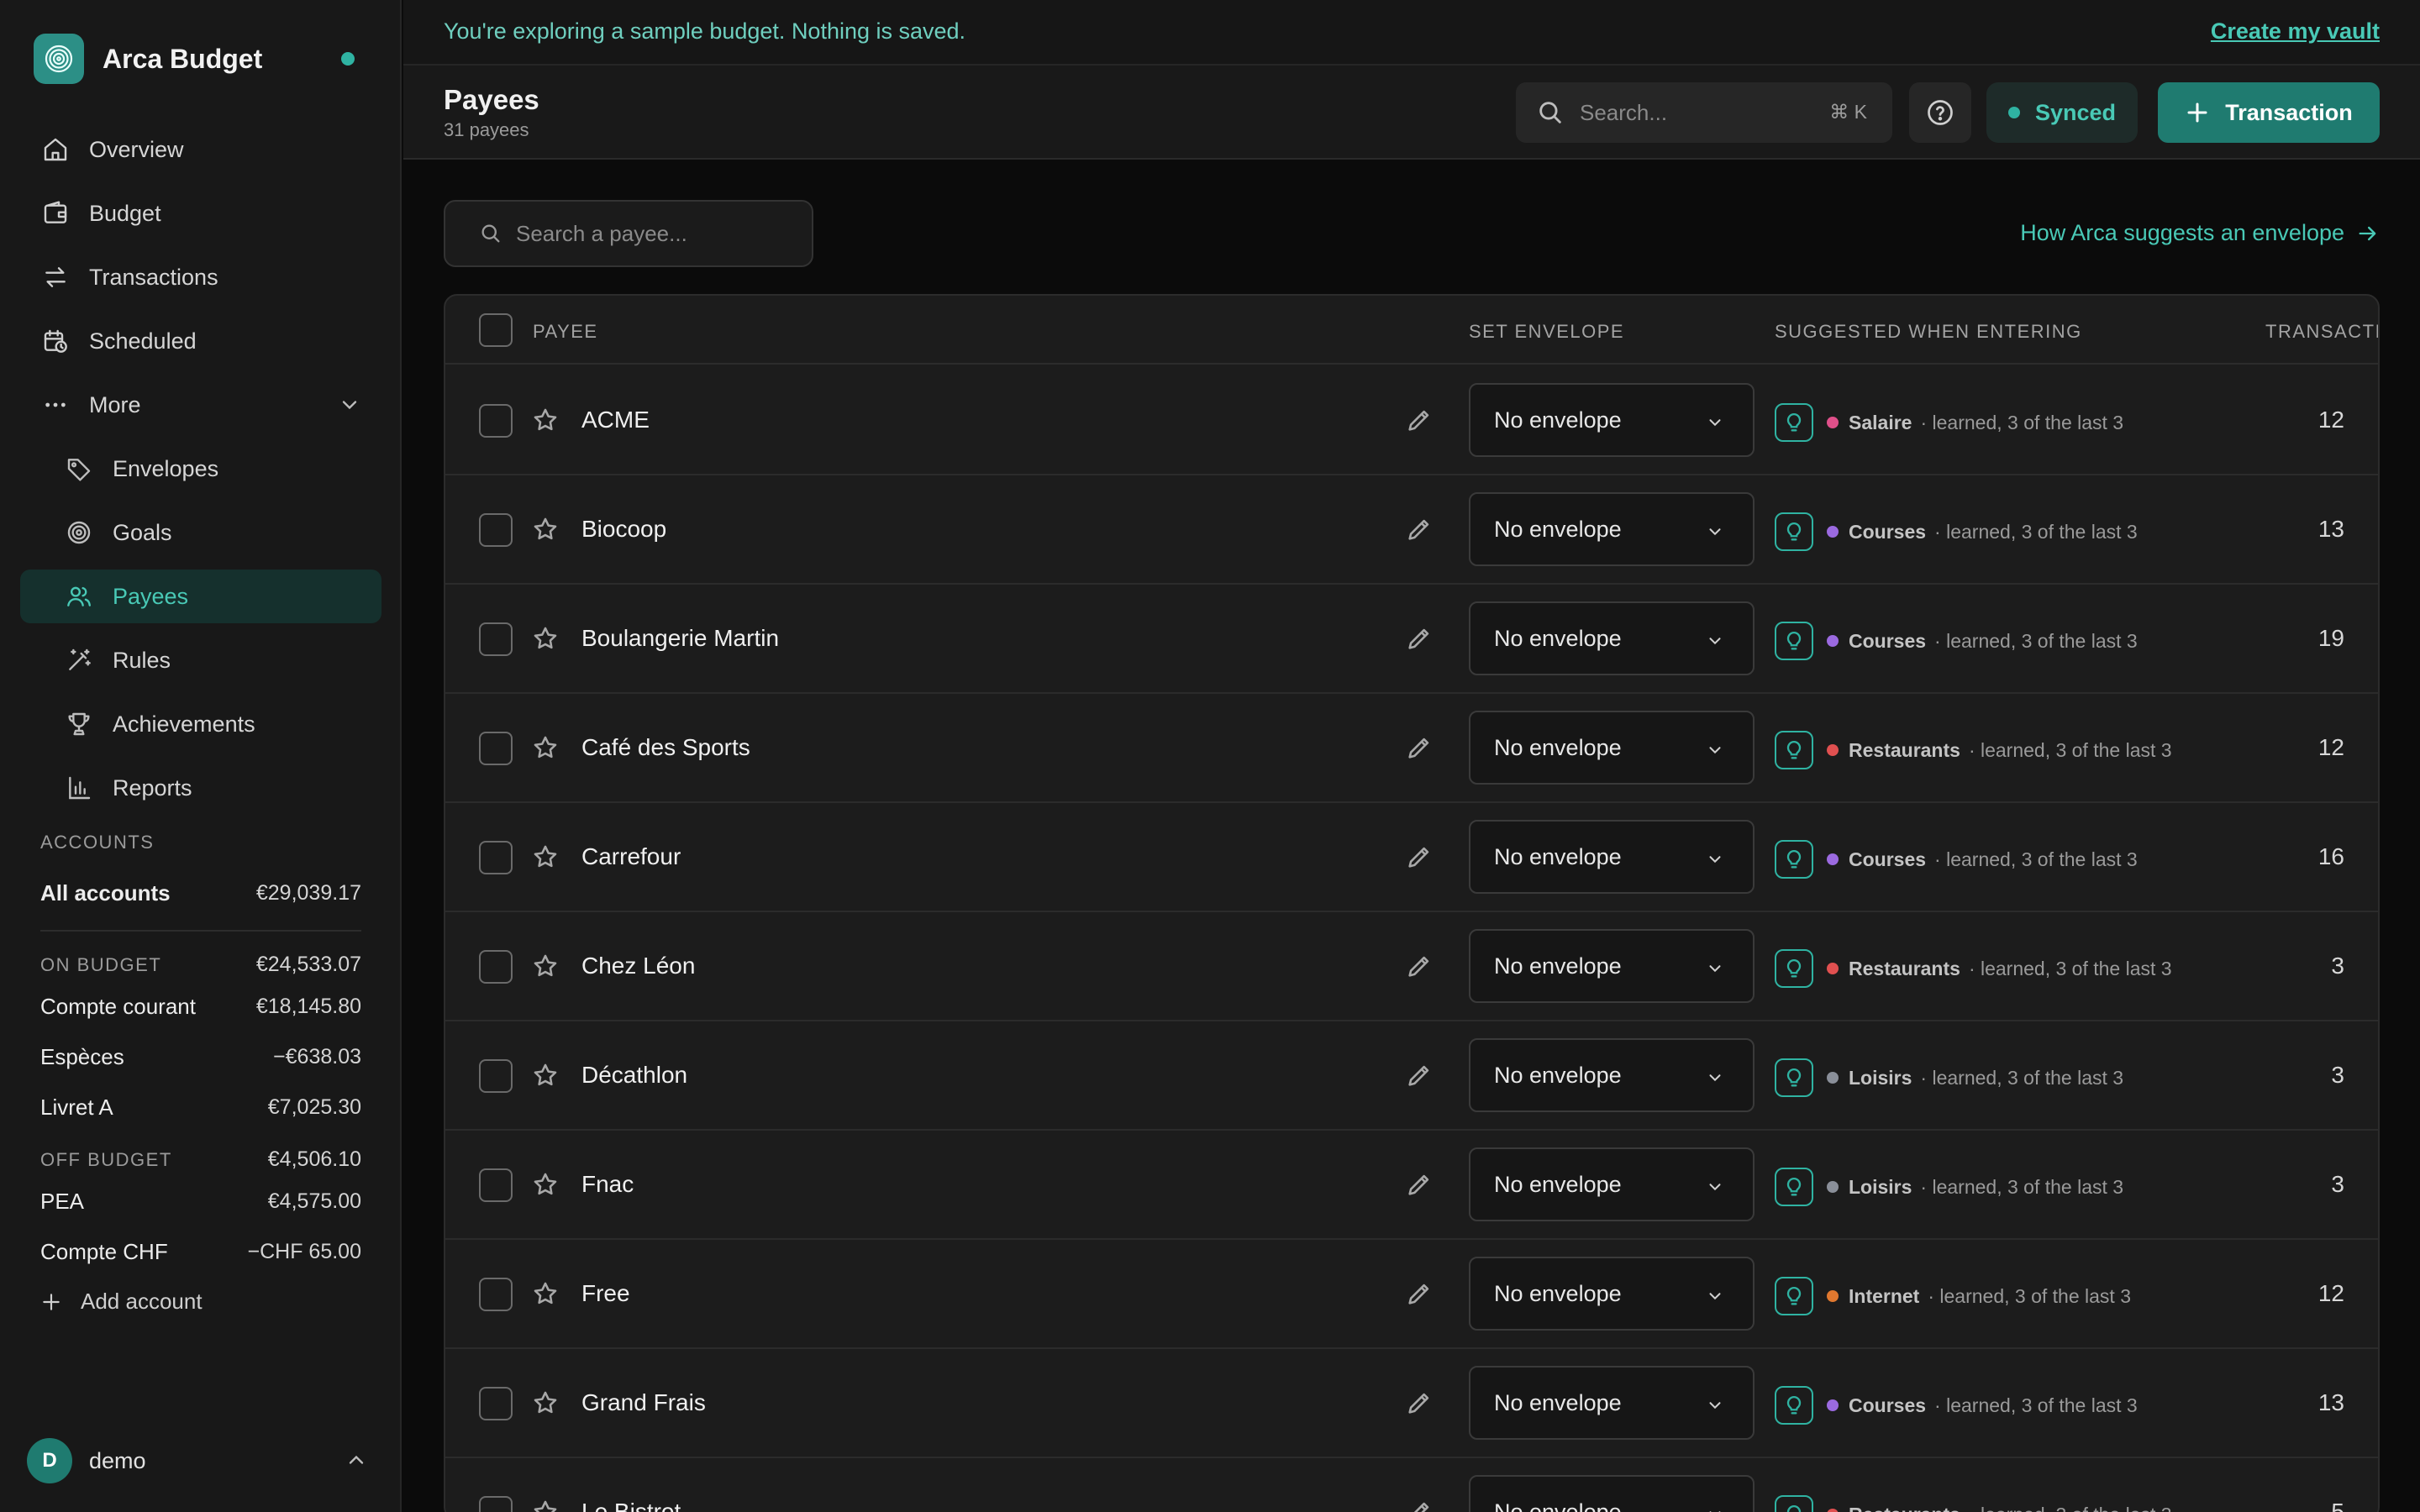  What do you see at coordinates (200, 660) in the screenshot?
I see `nav-item-rules: Rules` at bounding box center [200, 660].